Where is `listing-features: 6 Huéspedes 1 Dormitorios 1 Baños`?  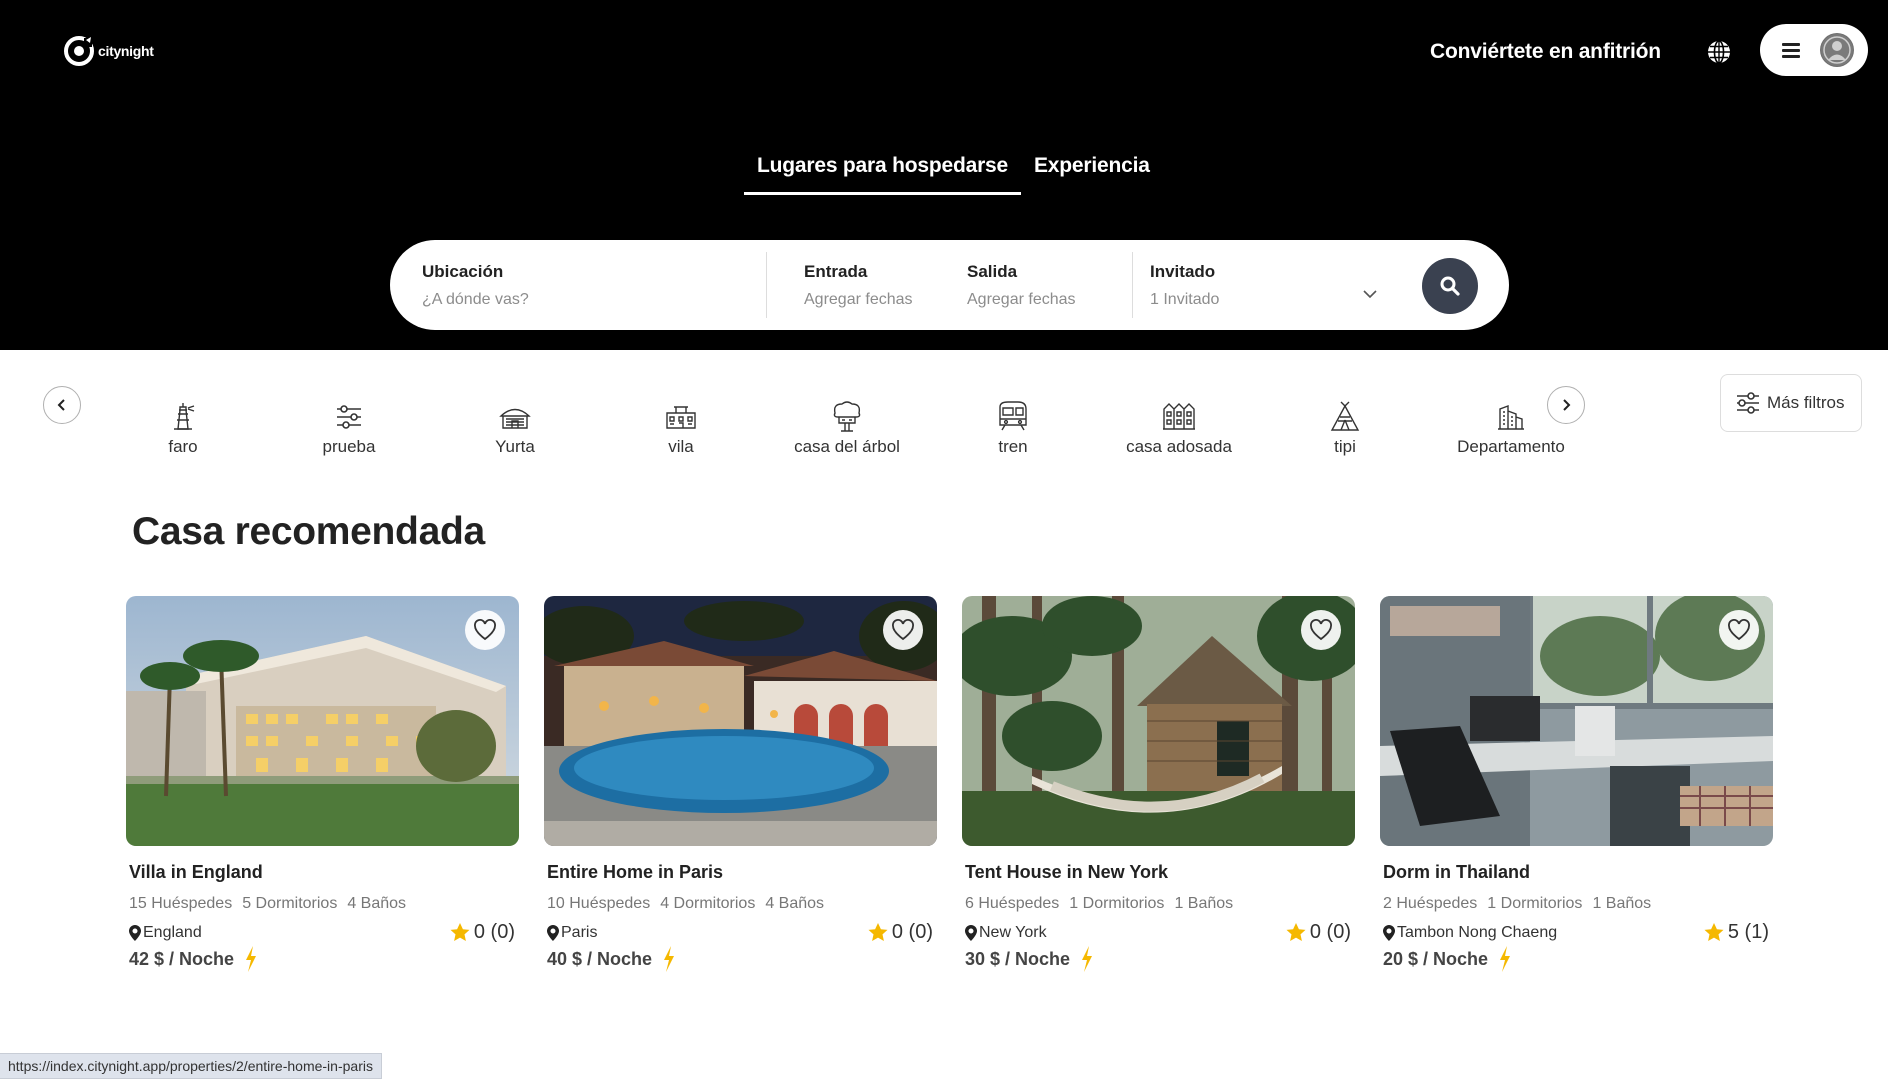 listing-features: 6 Huéspedes 1 Dormitorios 1 Baños is located at coordinates (1160, 904).